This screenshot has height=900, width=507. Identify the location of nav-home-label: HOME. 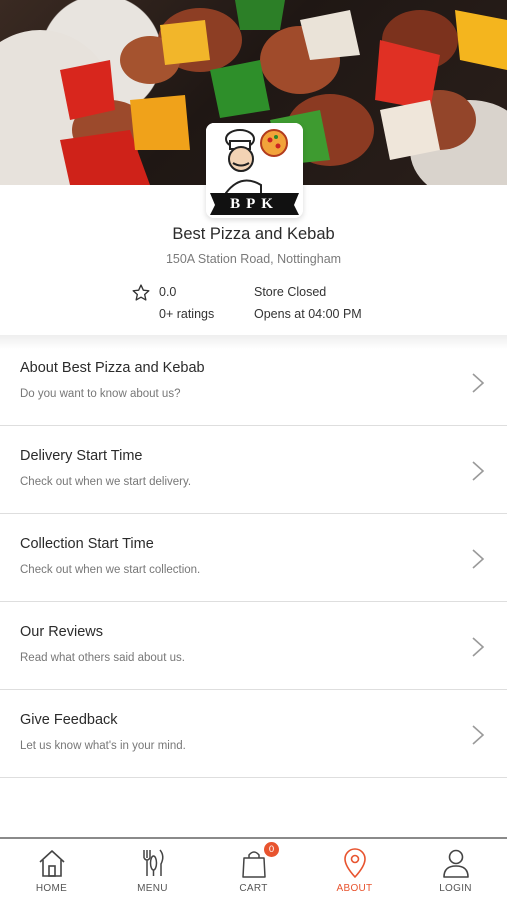
(51, 888).